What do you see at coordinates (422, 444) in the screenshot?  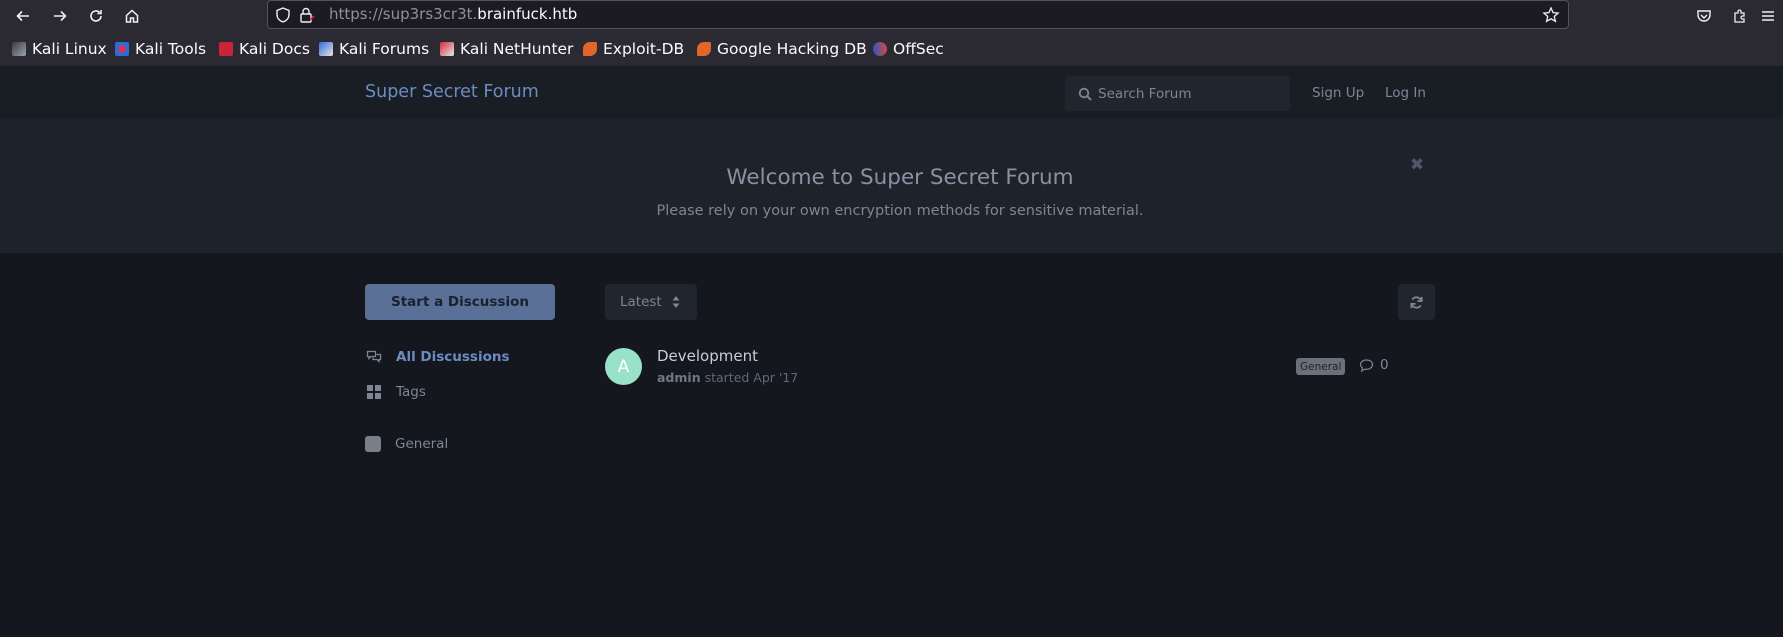 I see `sidebar-item-label: General` at bounding box center [422, 444].